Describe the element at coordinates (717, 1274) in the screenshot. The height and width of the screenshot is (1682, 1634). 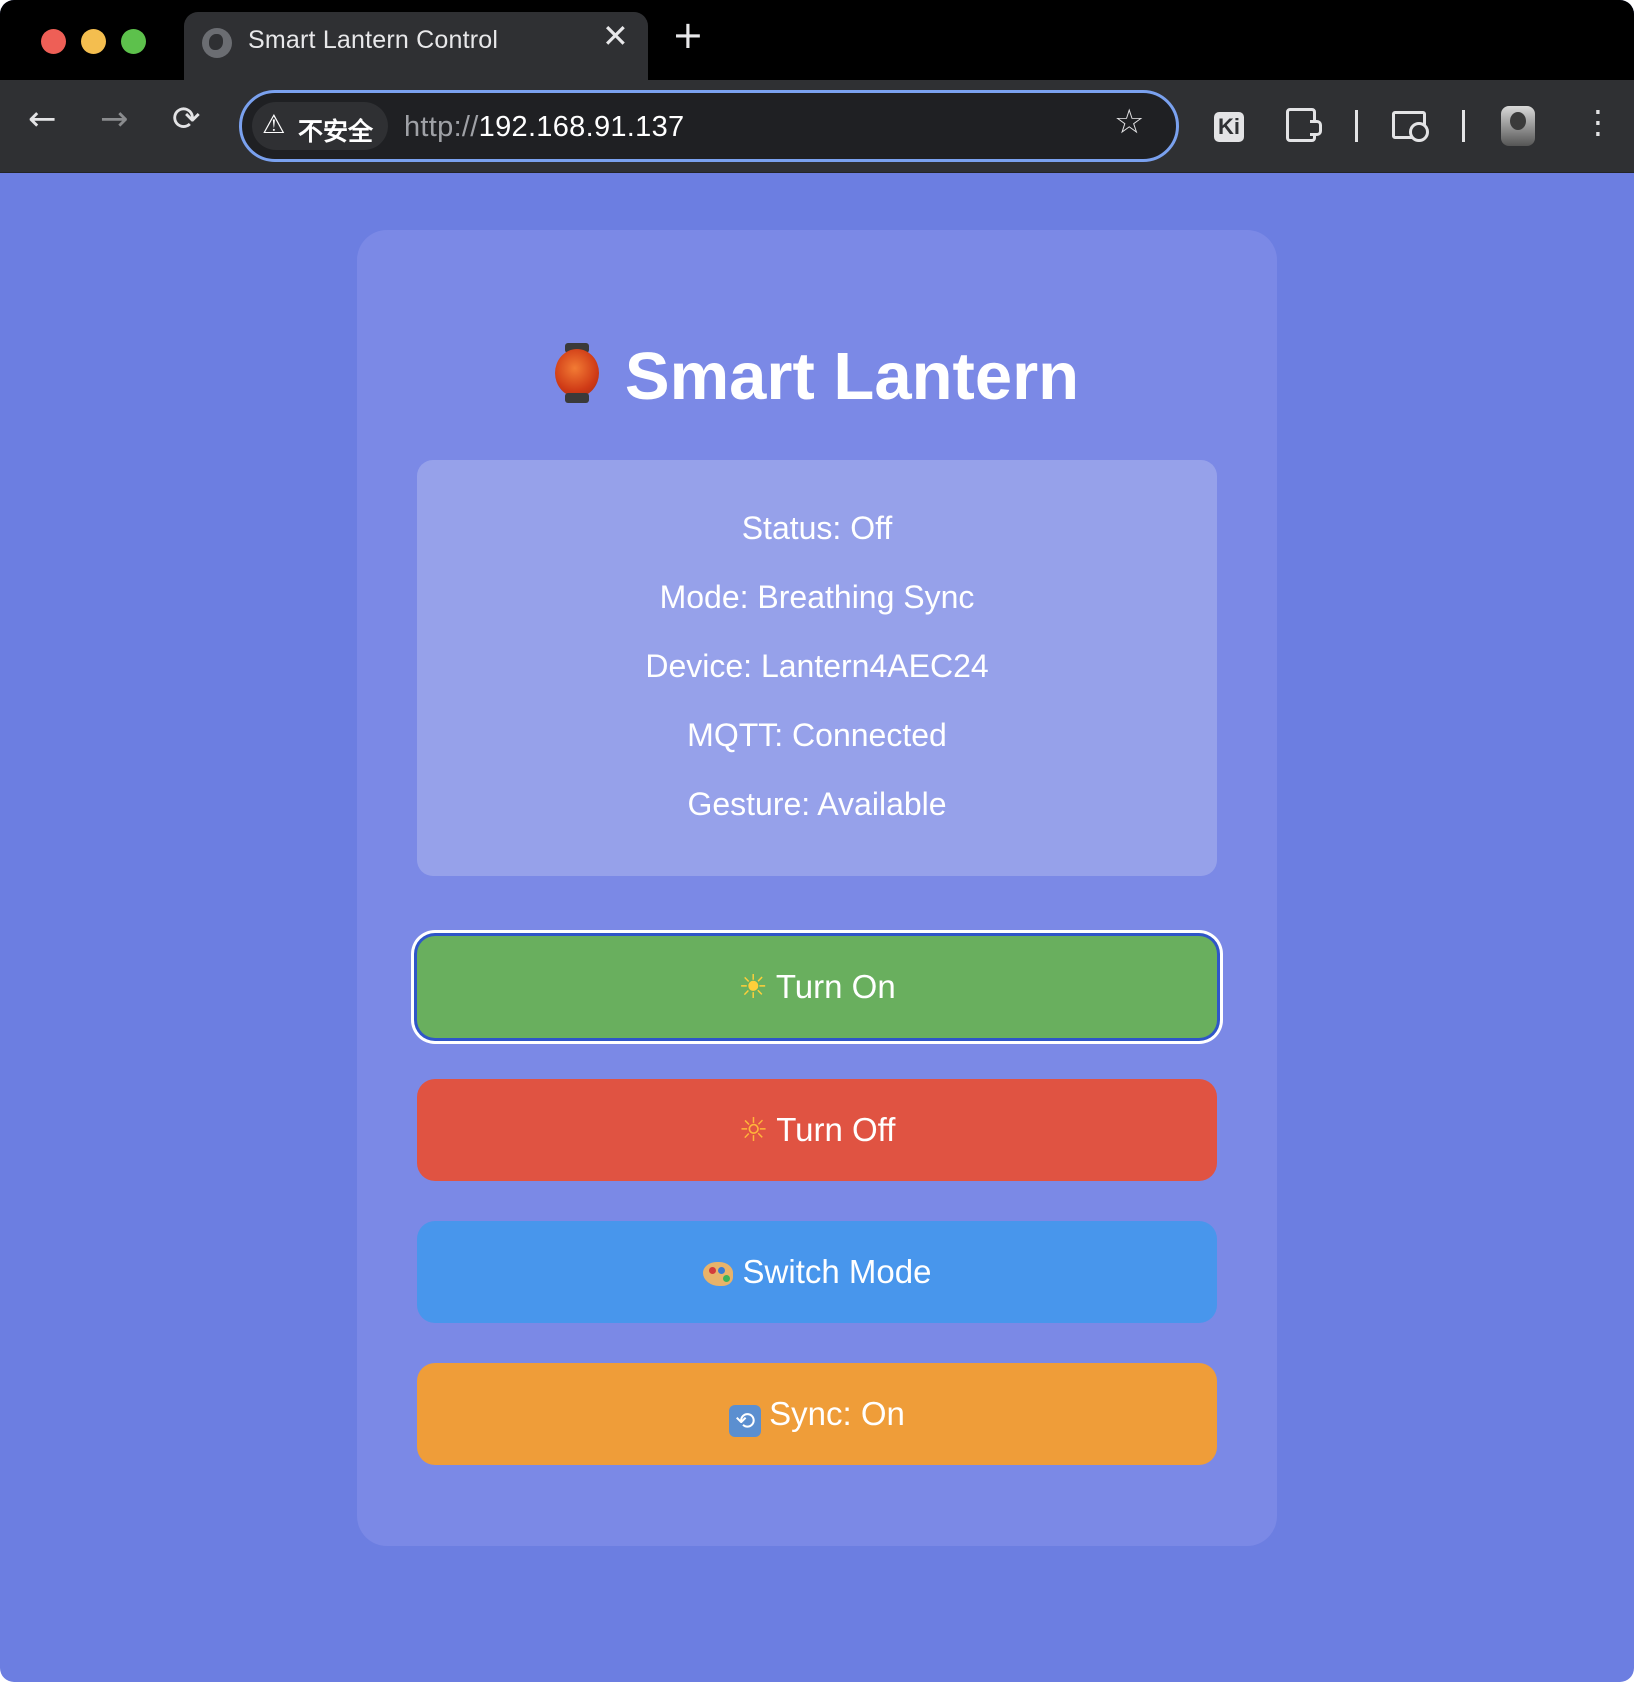
I see `palette-icon` at that location.